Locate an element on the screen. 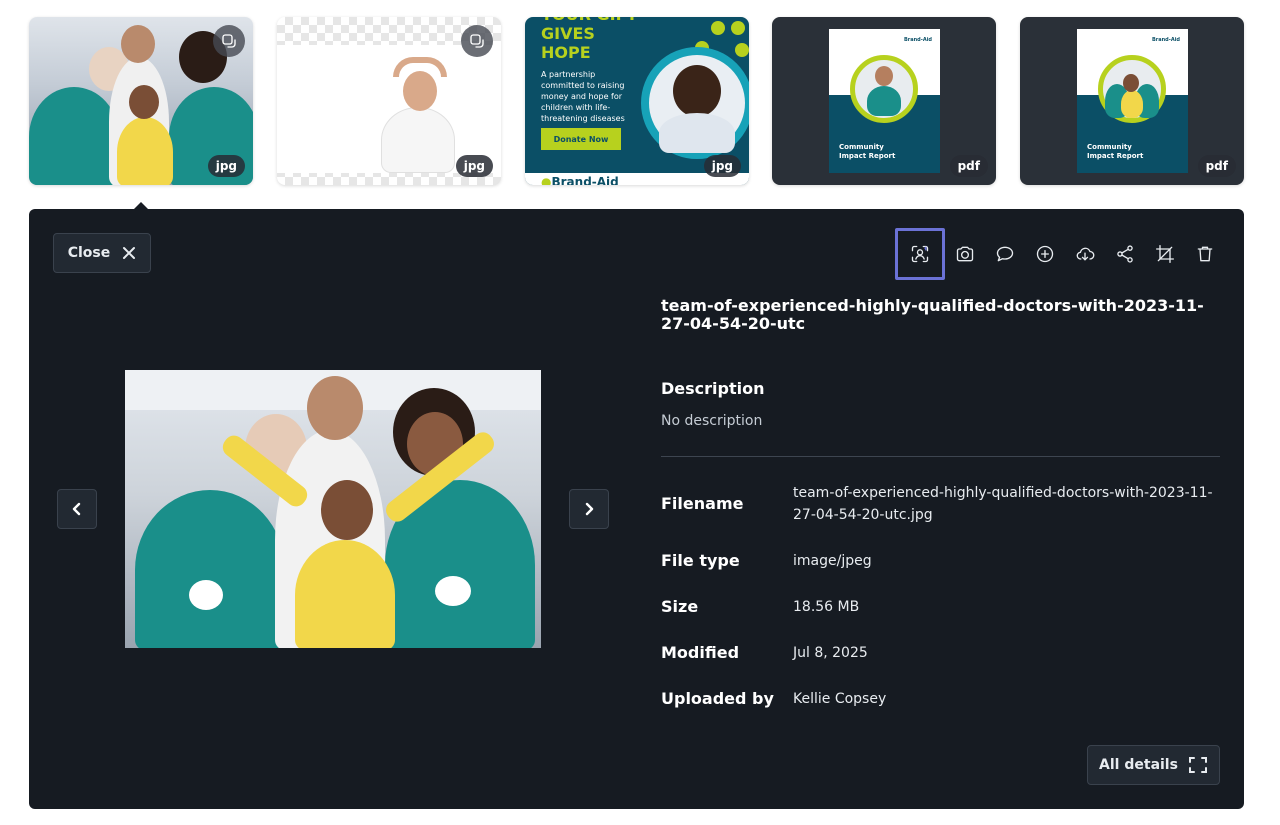 Image resolution: width=1280 pixels, height=825 pixels. close-button: Close is located at coordinates (102, 253).